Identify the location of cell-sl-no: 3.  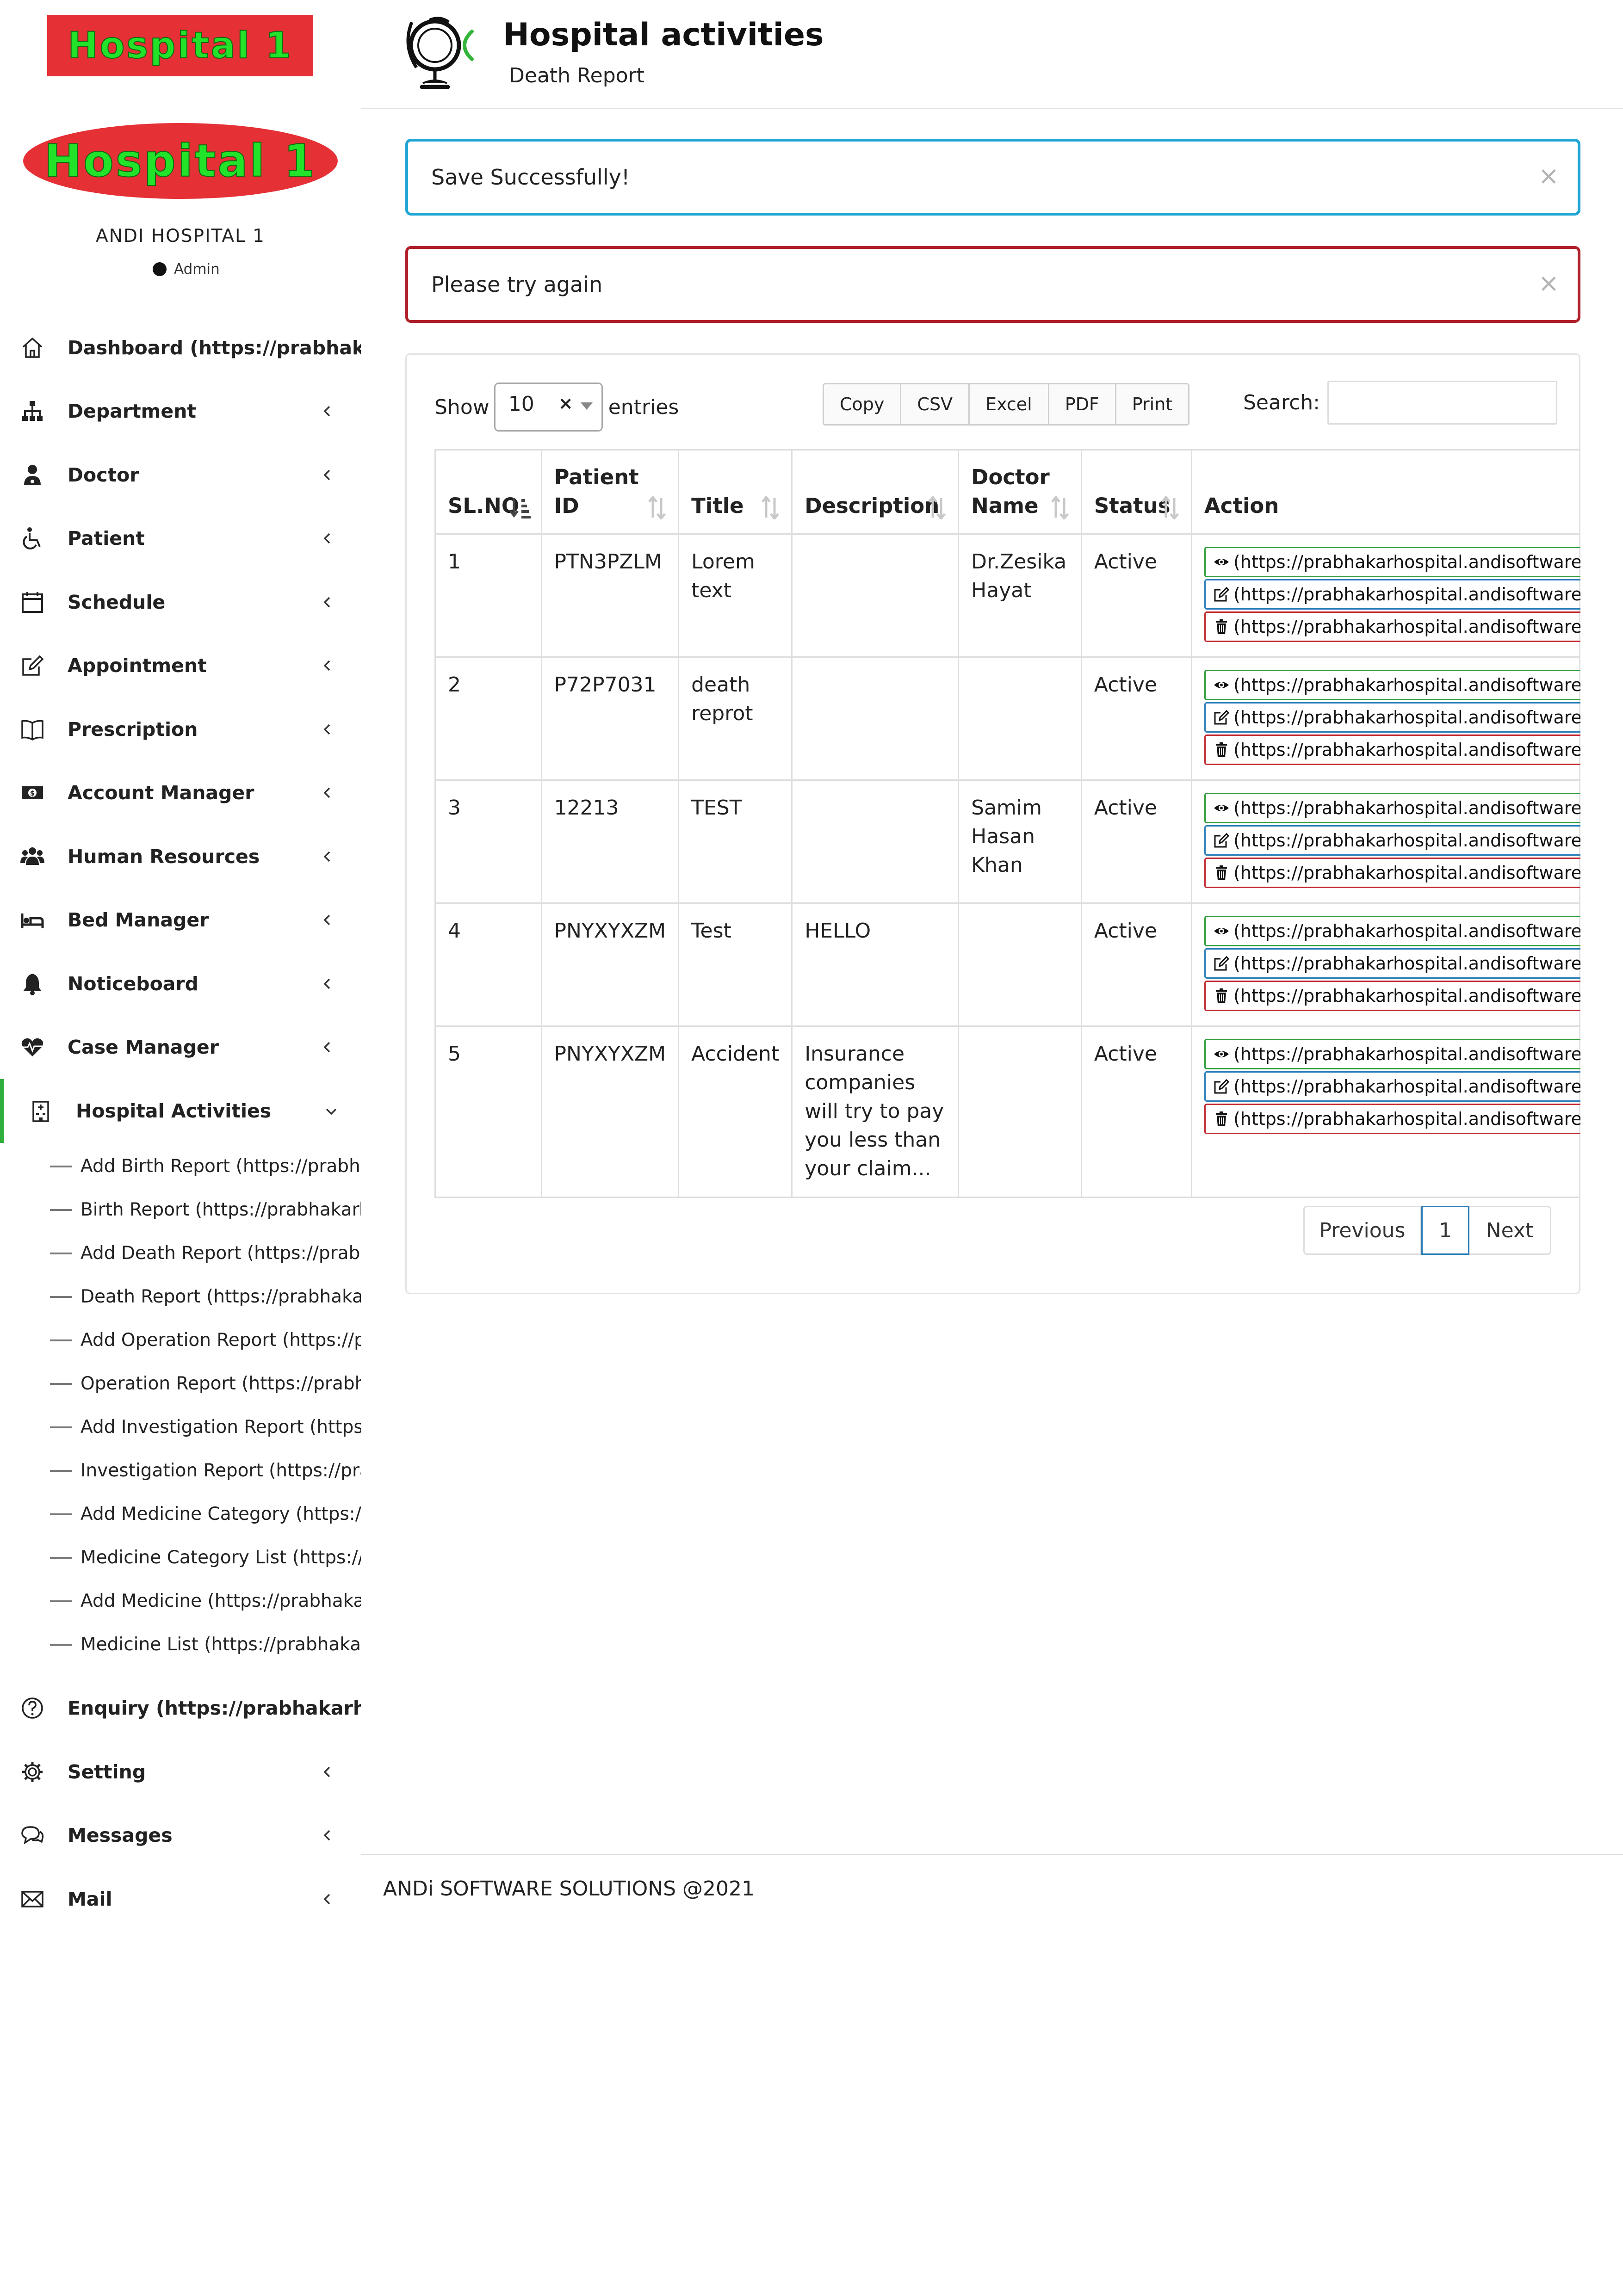
(488, 841).